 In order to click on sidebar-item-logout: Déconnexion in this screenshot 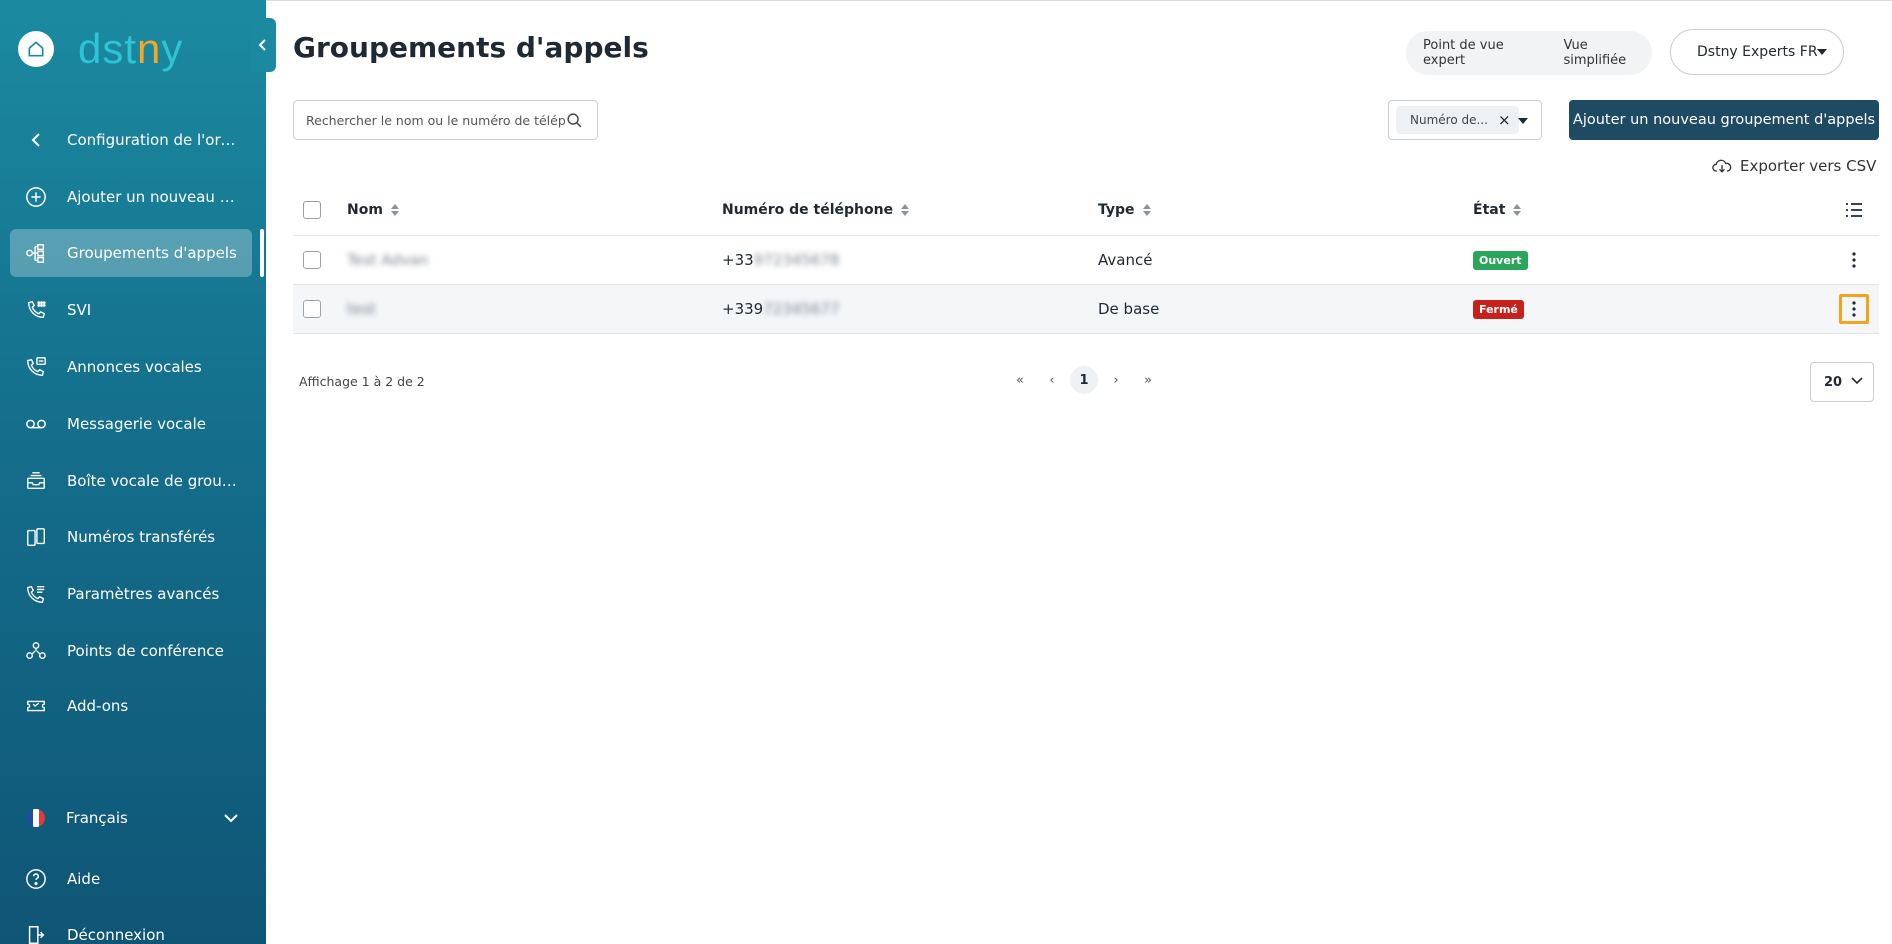, I will do `click(131, 927)`.